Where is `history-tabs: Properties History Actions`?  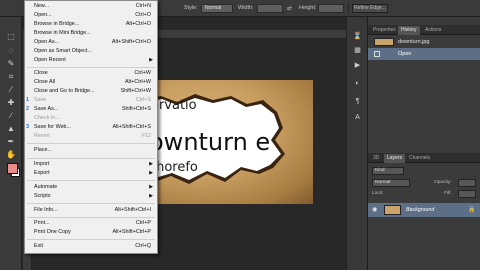
history-tabs: Properties History Actions is located at coordinates (424, 30).